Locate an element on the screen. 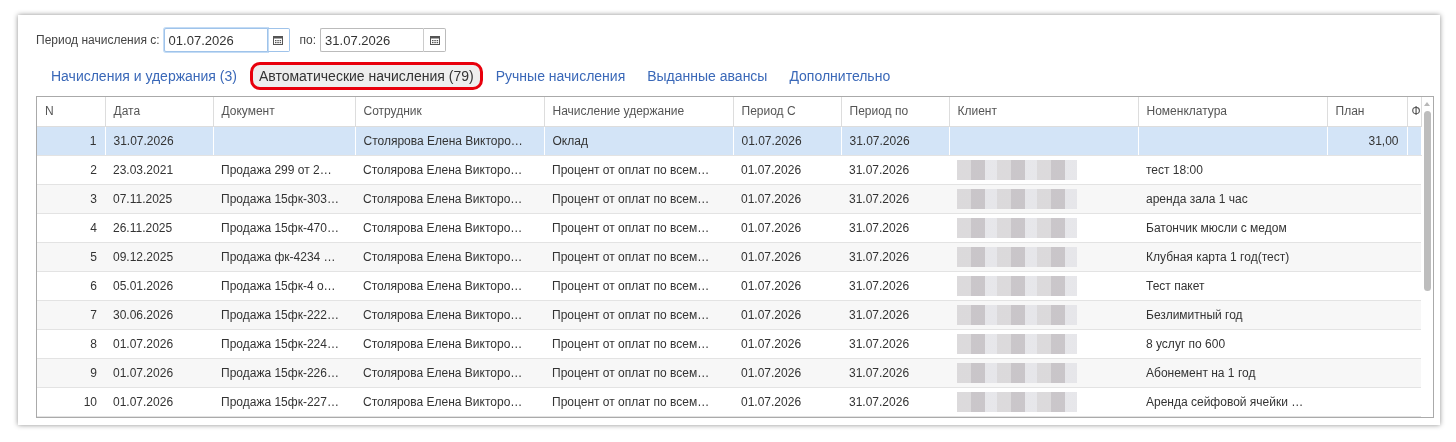 The height and width of the screenshot is (442, 1456). column-header: Номенклатура is located at coordinates (1232, 111).